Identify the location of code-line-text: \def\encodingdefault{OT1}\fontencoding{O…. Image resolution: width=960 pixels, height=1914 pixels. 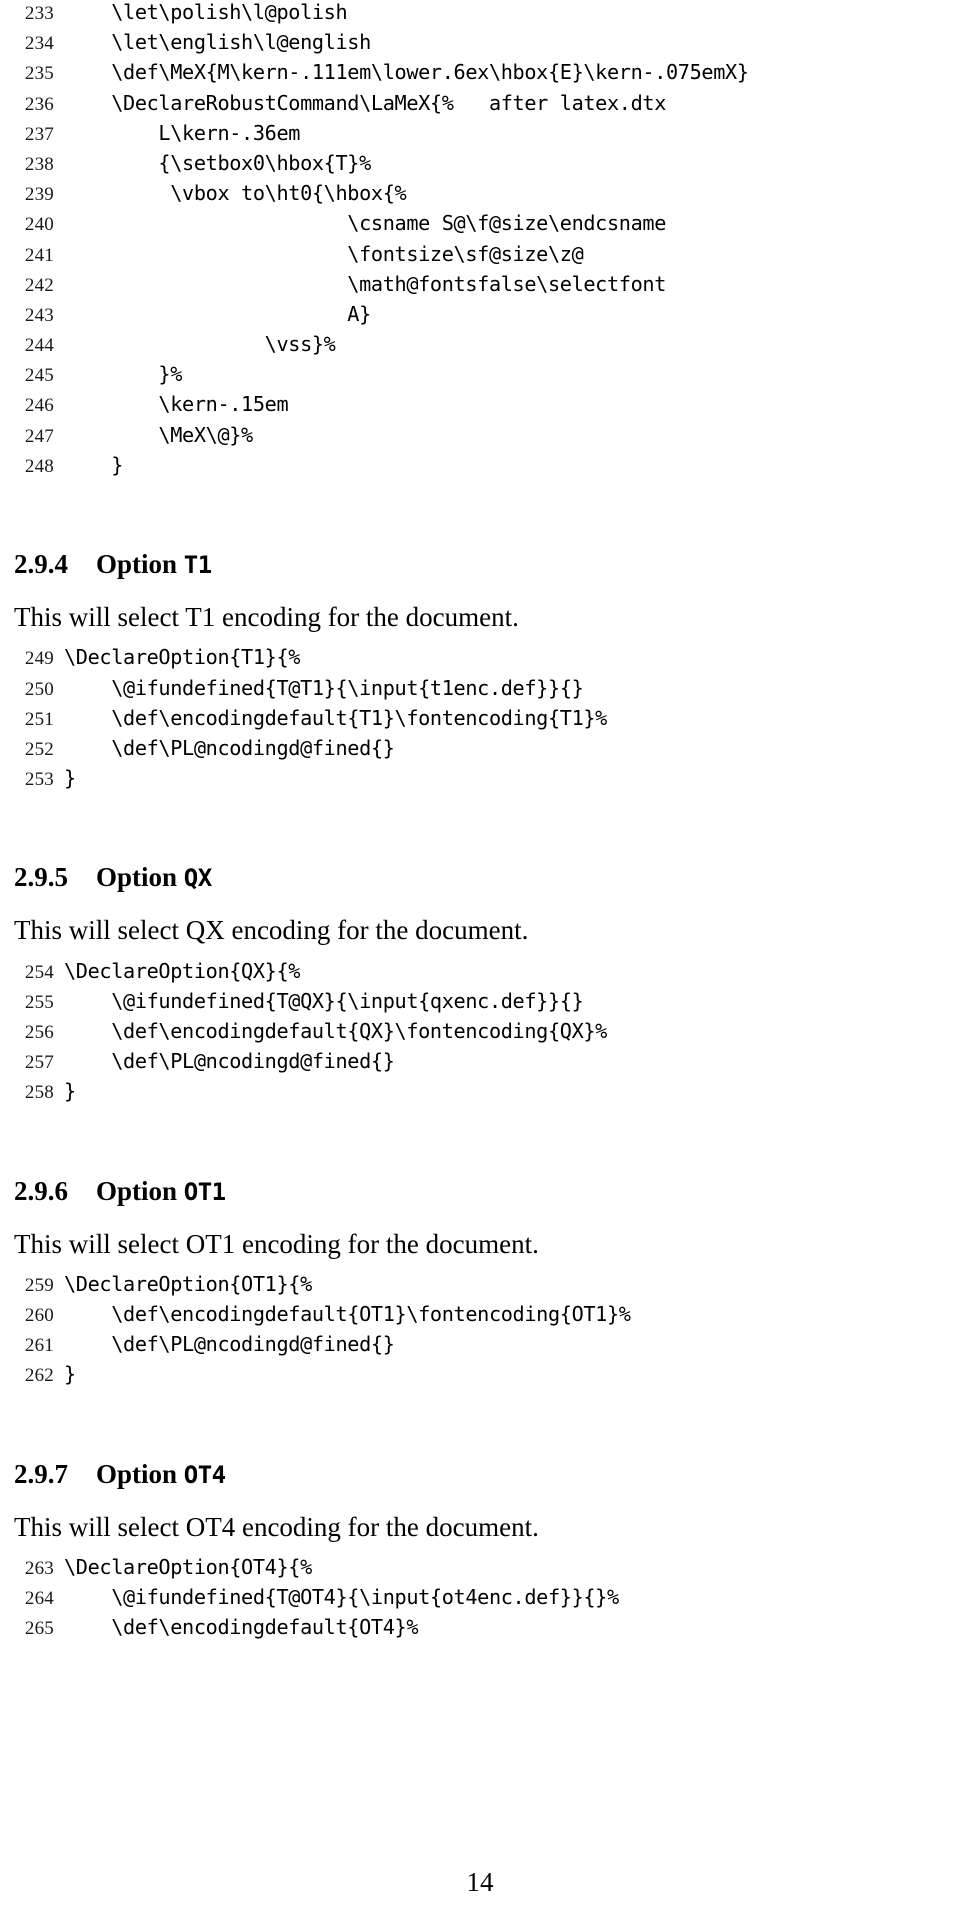
(347, 1314).